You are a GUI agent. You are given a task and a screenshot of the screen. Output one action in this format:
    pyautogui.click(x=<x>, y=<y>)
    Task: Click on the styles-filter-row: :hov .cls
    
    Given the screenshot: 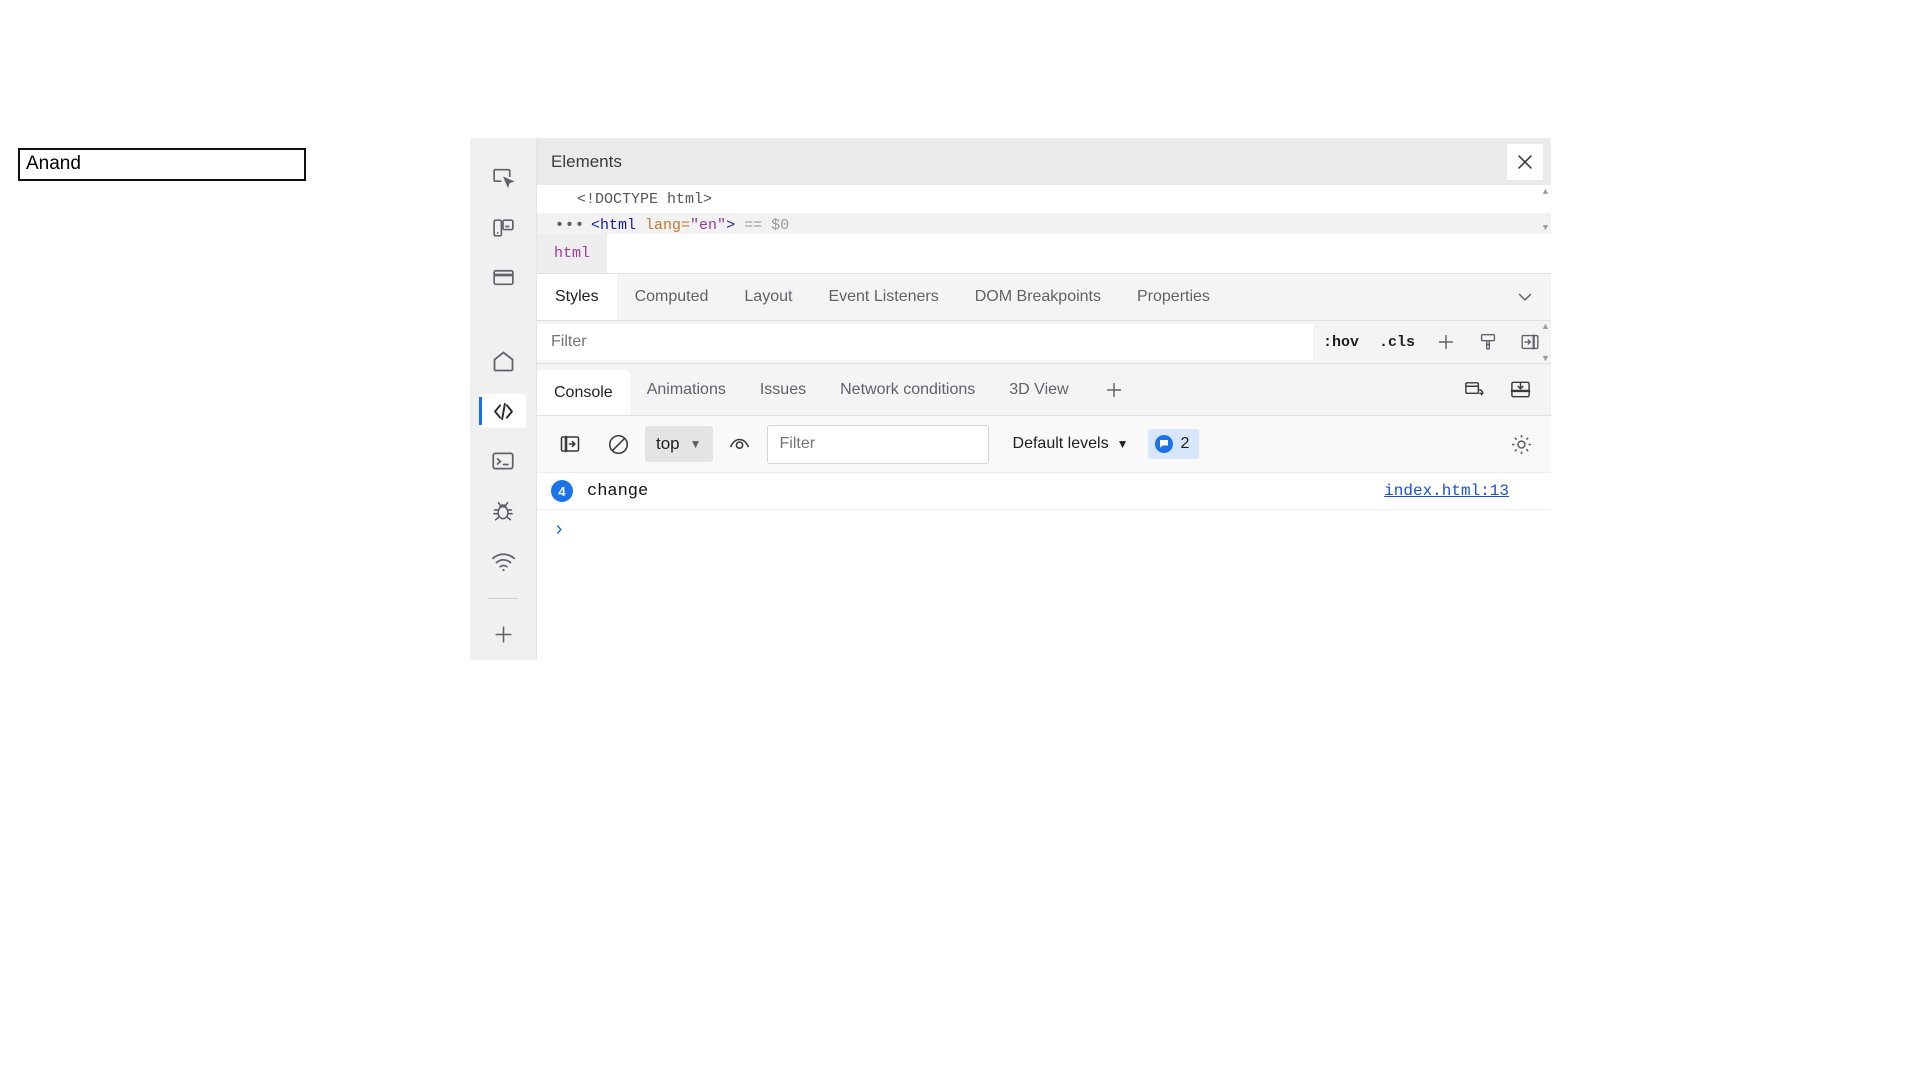 What is the action you would take?
    pyautogui.click(x=1044, y=342)
    